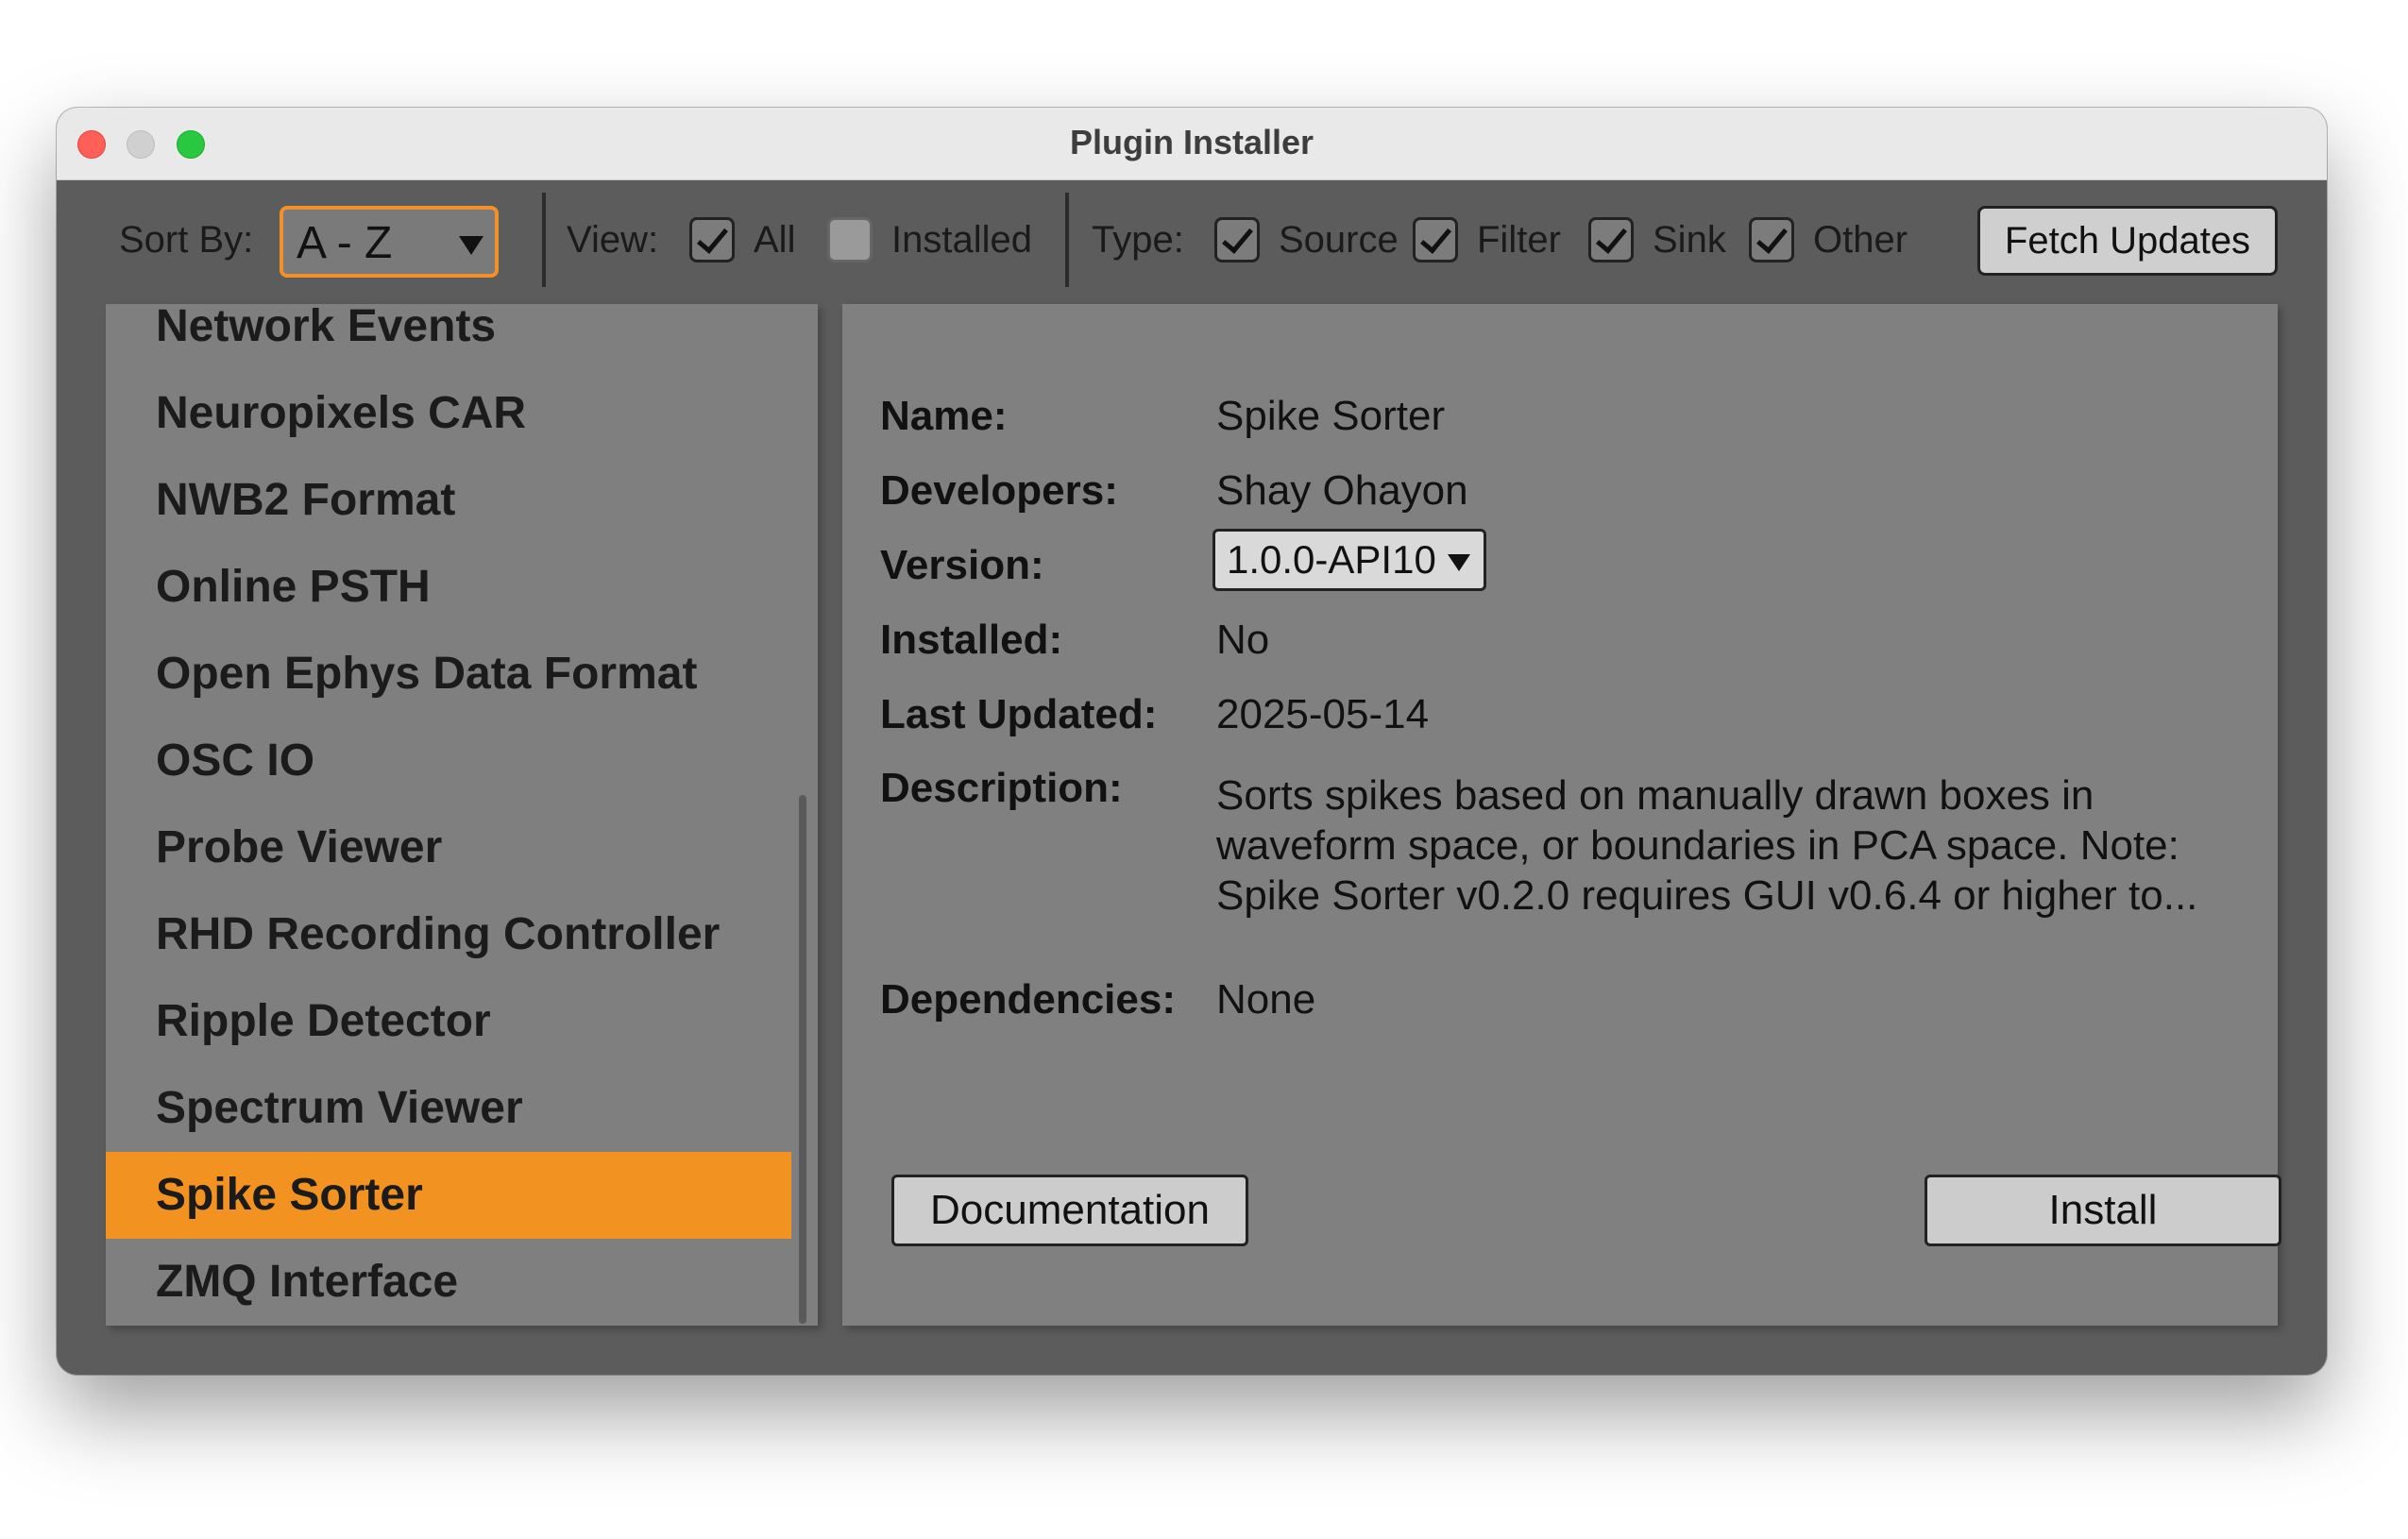 The image size is (2408, 1539). I want to click on type-filter-checkbox, so click(1435, 239).